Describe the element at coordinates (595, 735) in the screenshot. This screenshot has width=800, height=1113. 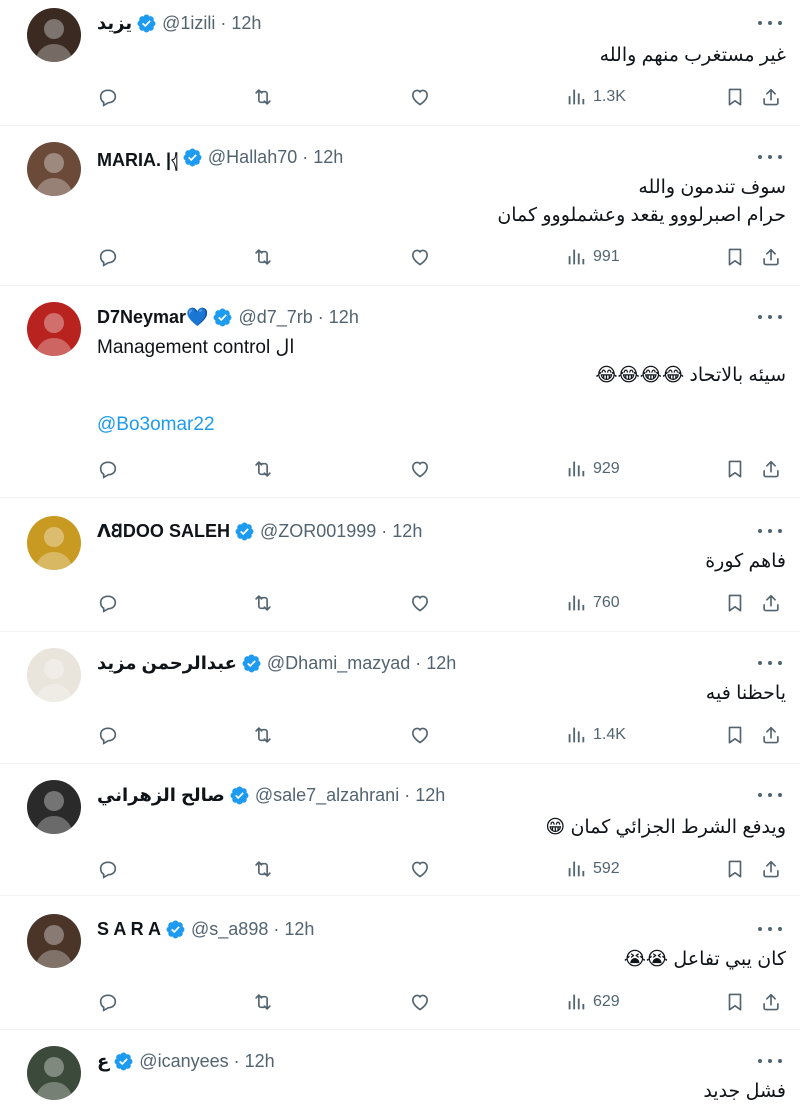
I see `views-button: 1.4K` at that location.